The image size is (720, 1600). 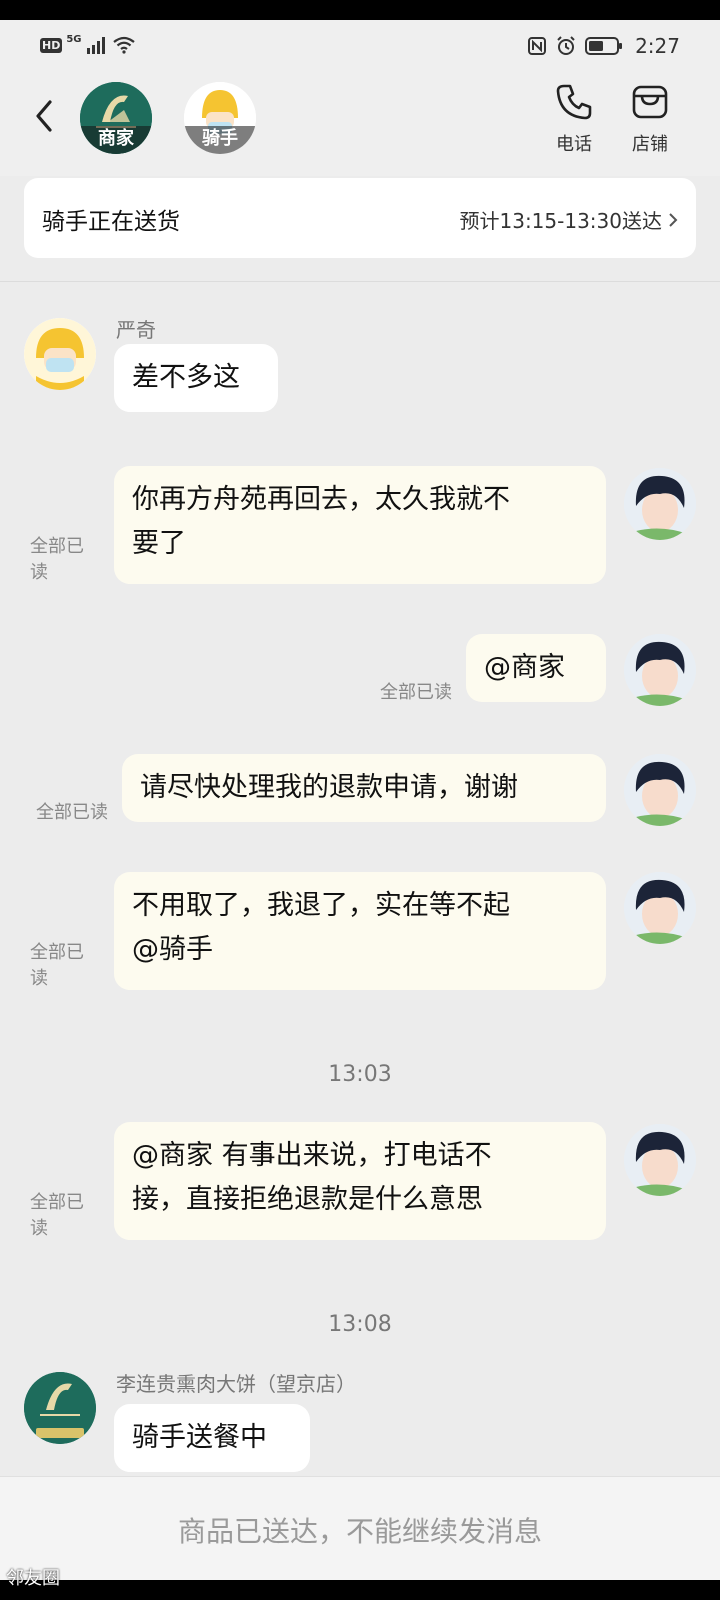 What do you see at coordinates (236, 1384) in the screenshot?
I see `sender-name: 李连贵熏肉大饼（望京店）` at bounding box center [236, 1384].